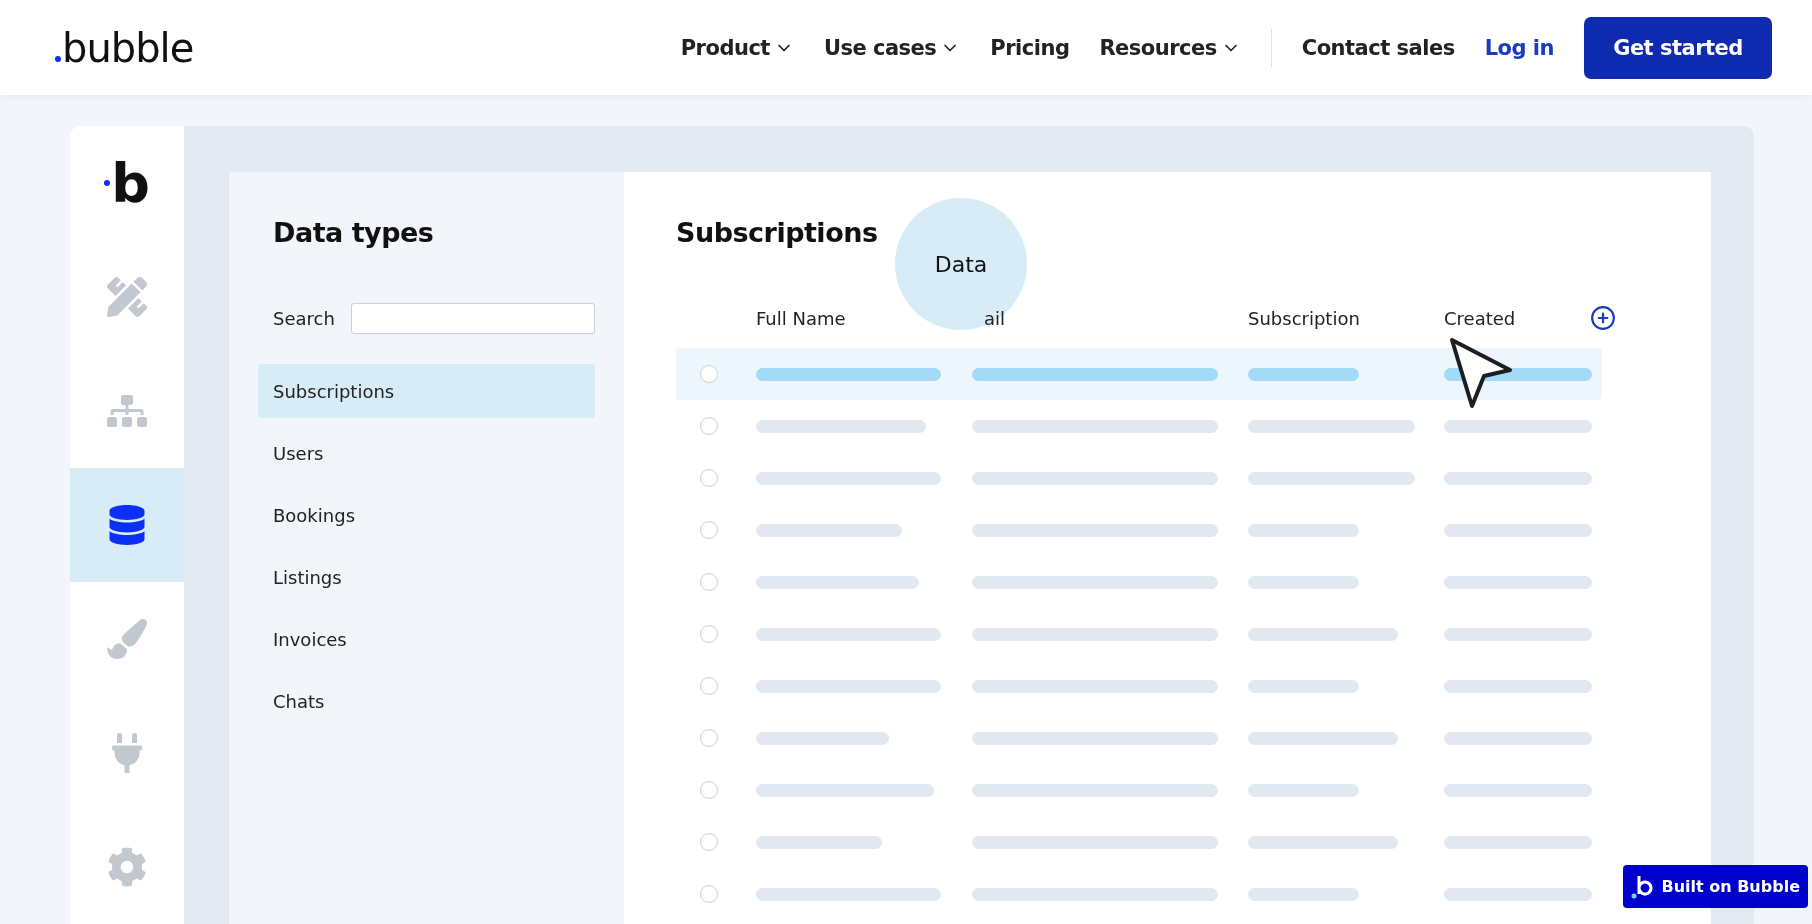 This screenshot has height=924, width=1812. I want to click on data-type-item: Bookings, so click(426, 515).